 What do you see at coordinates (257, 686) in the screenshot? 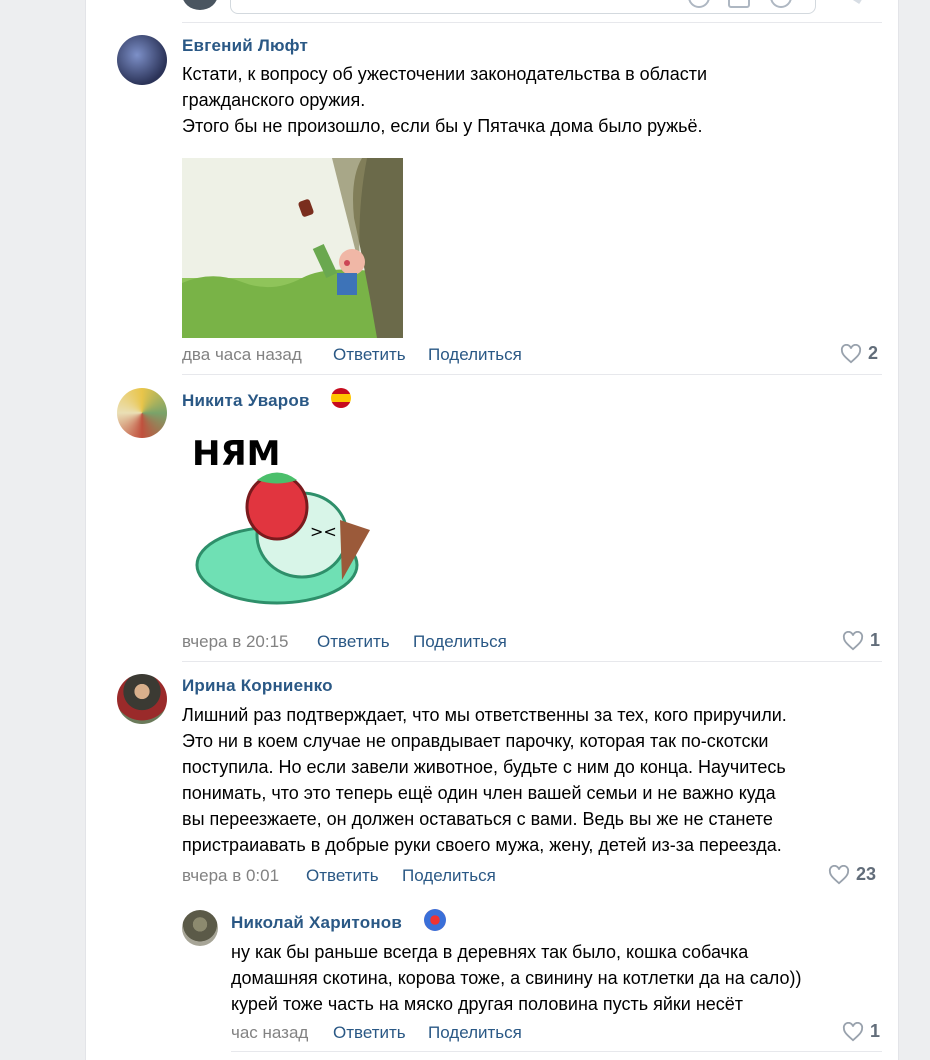
I see `comment-author: Ирина Корниенко` at bounding box center [257, 686].